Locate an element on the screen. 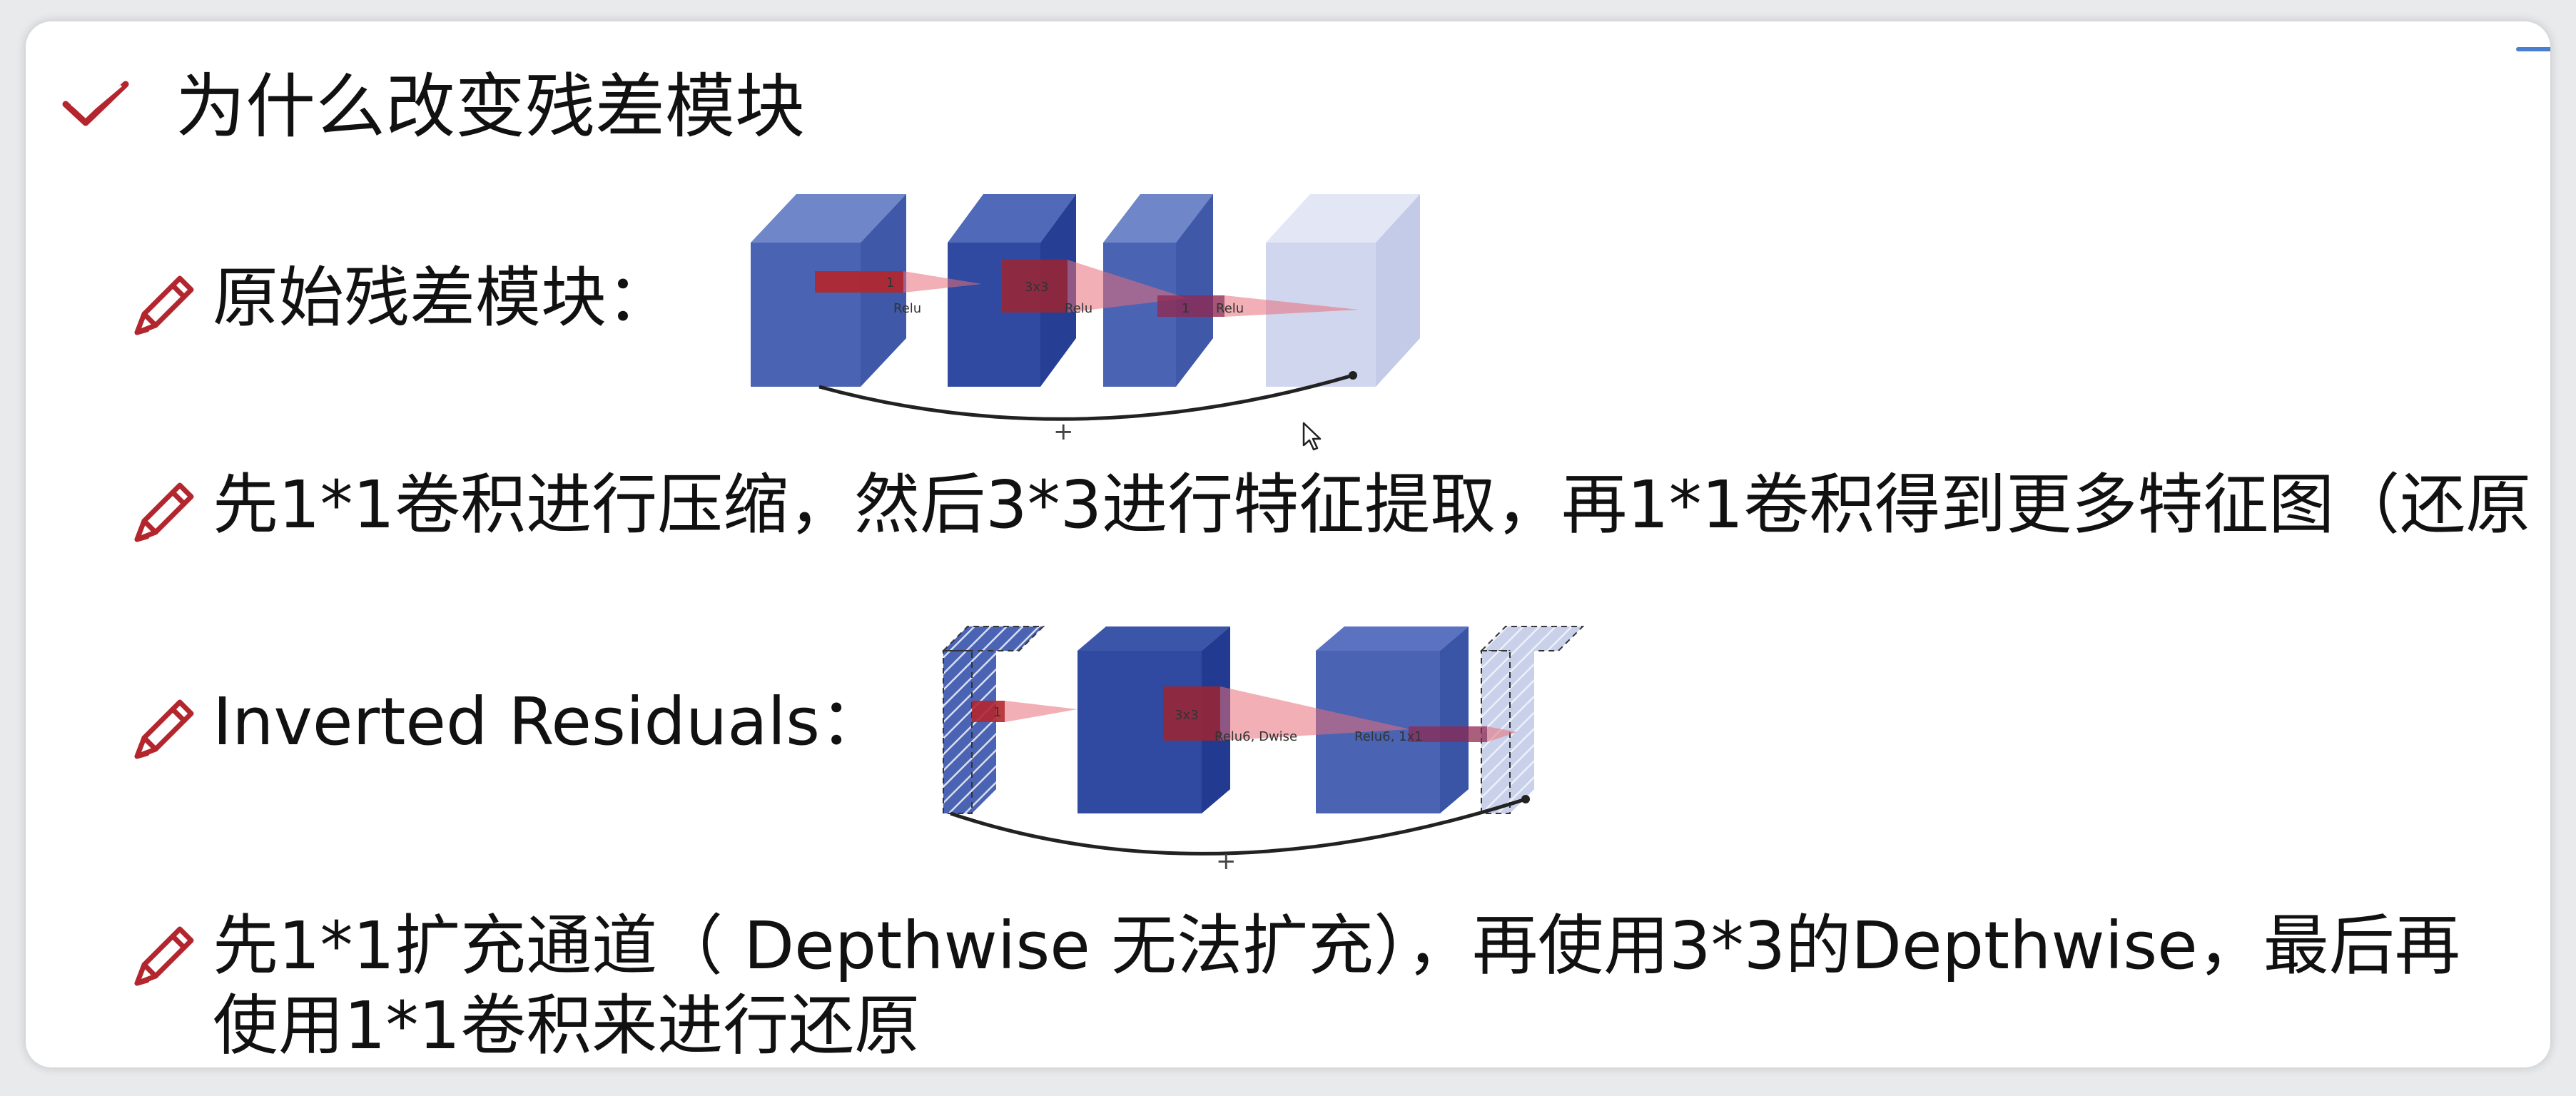 The height and width of the screenshot is (1096, 2576). diagram2-k2-label: 3x3 is located at coordinates (1187, 715).